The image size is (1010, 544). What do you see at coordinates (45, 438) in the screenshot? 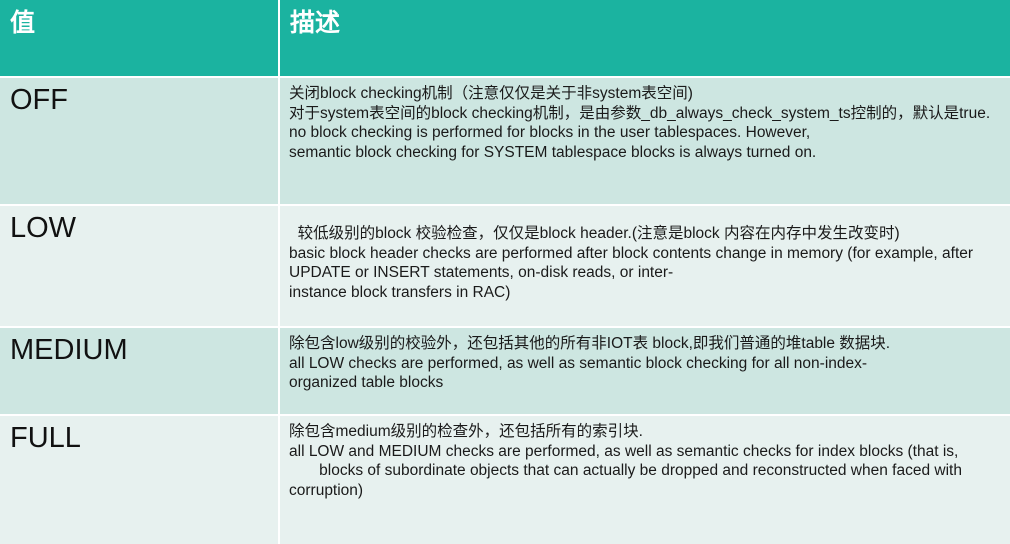
I see `value-text: FULL` at bounding box center [45, 438].